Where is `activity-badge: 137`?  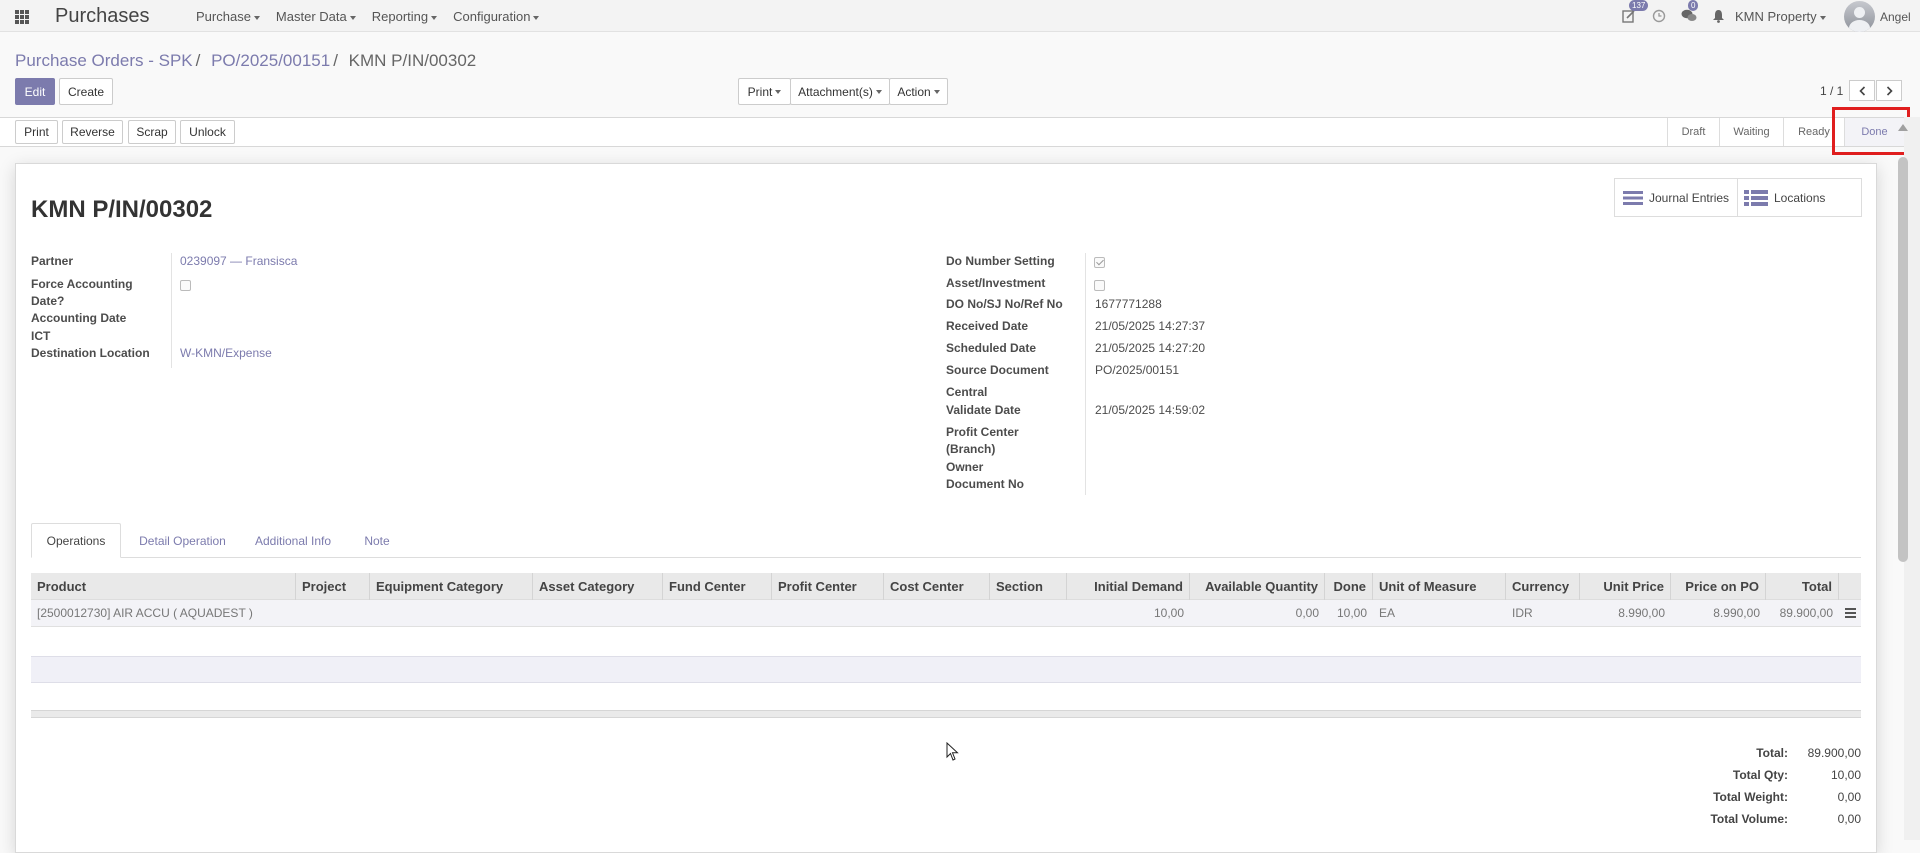 activity-badge: 137 is located at coordinates (1639, 5).